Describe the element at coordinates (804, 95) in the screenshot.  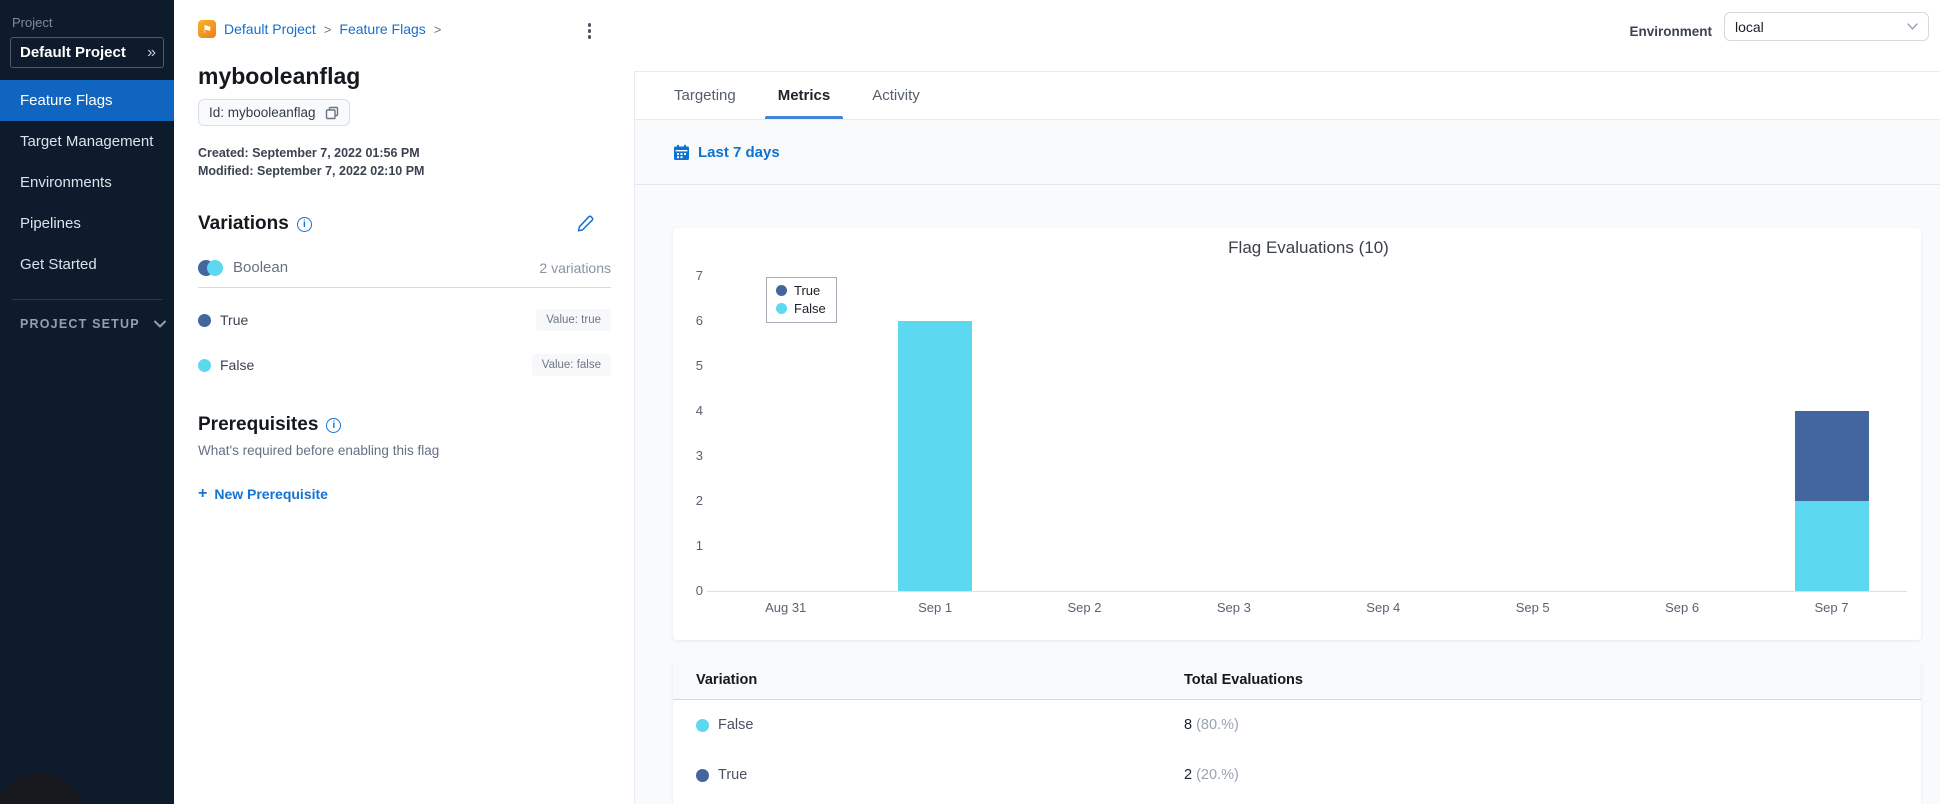
I see `tab-metrics: Metrics` at that location.